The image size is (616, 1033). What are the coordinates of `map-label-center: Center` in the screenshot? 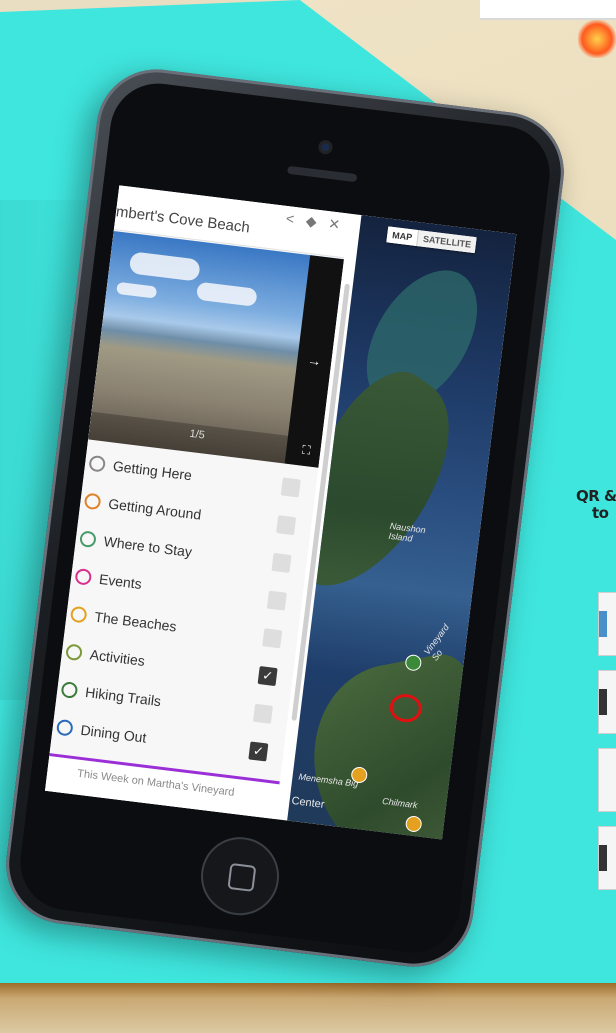 It's located at (308, 802).